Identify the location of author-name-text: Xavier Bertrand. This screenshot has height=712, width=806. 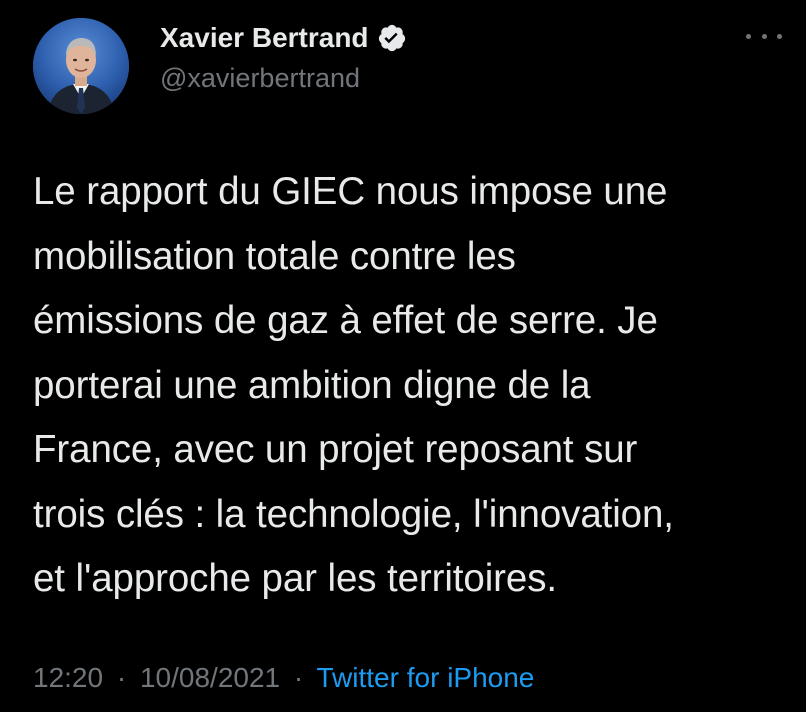
(264, 37).